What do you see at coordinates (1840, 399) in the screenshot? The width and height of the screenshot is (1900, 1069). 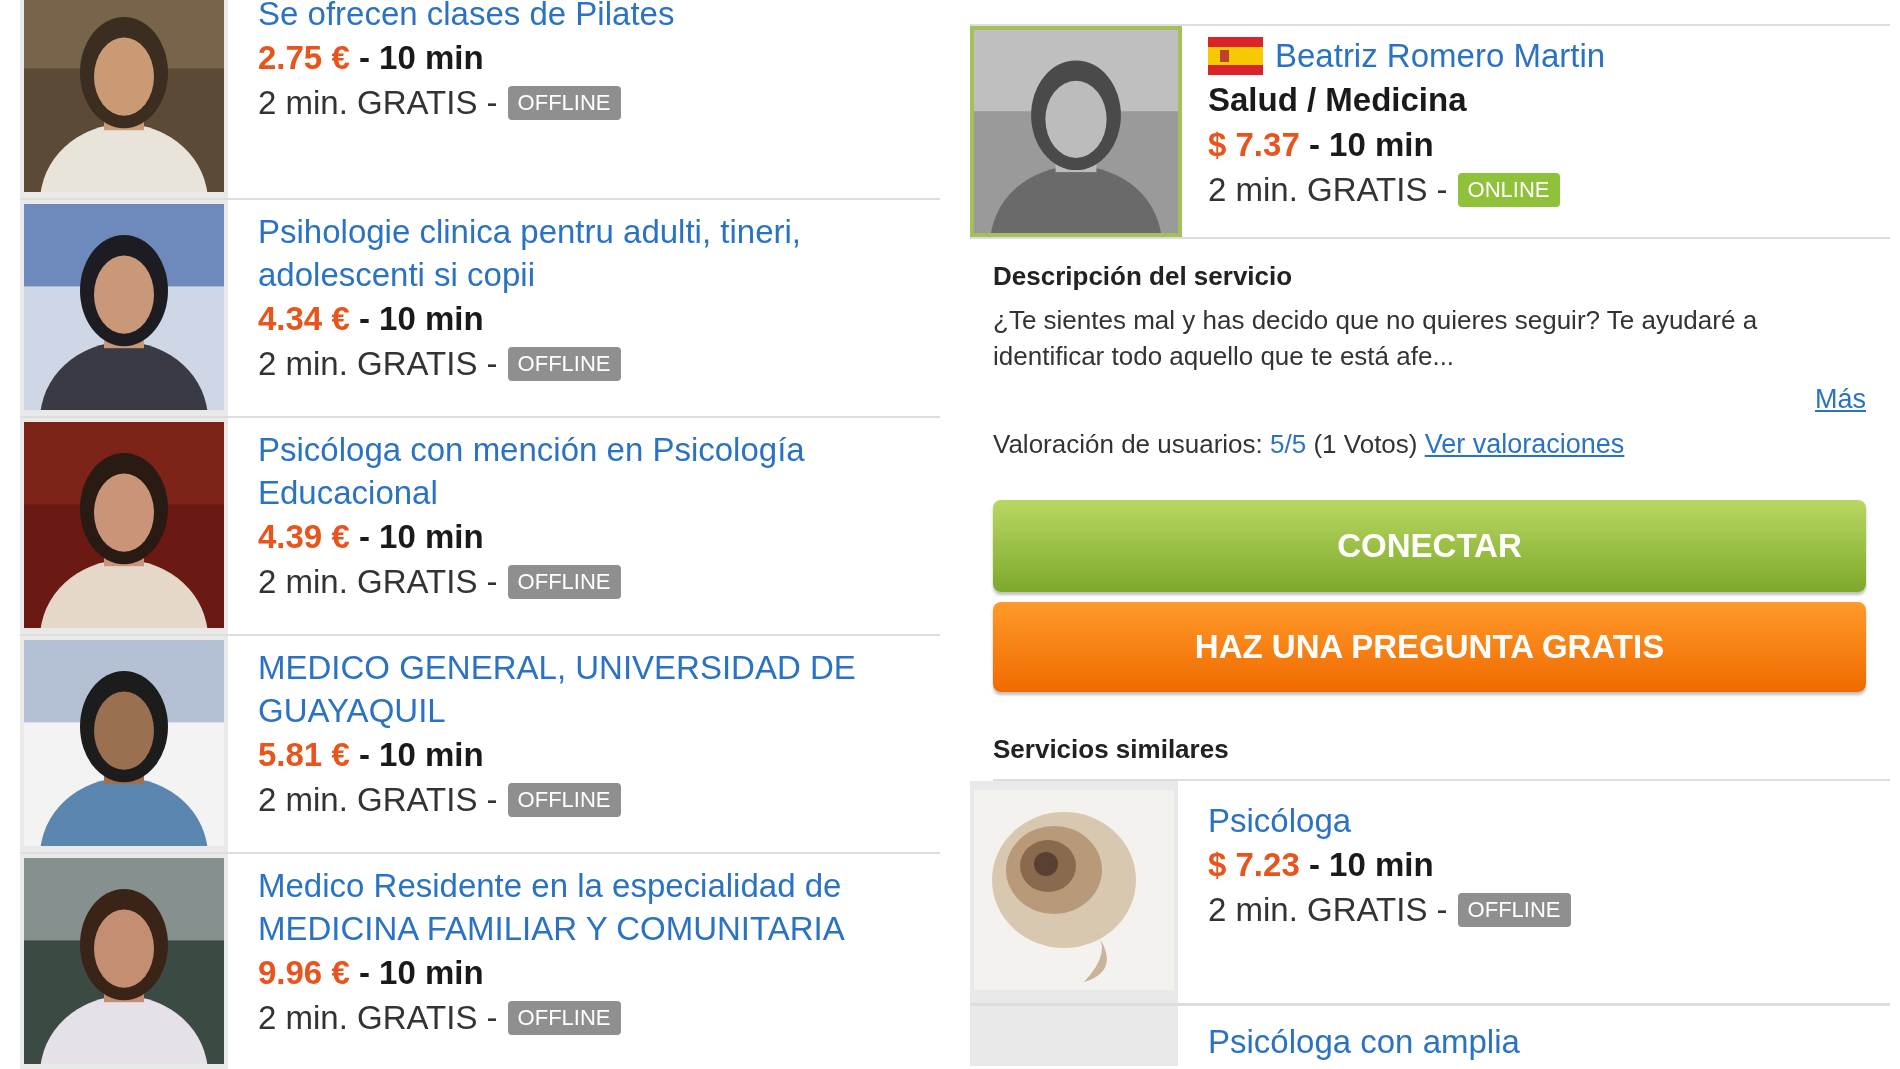 I see `more-link: Más` at bounding box center [1840, 399].